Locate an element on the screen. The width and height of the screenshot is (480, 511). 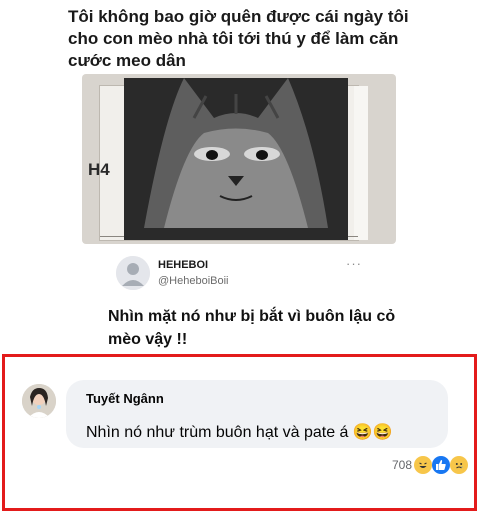
profile-photo-icon is located at coordinates (39, 401).